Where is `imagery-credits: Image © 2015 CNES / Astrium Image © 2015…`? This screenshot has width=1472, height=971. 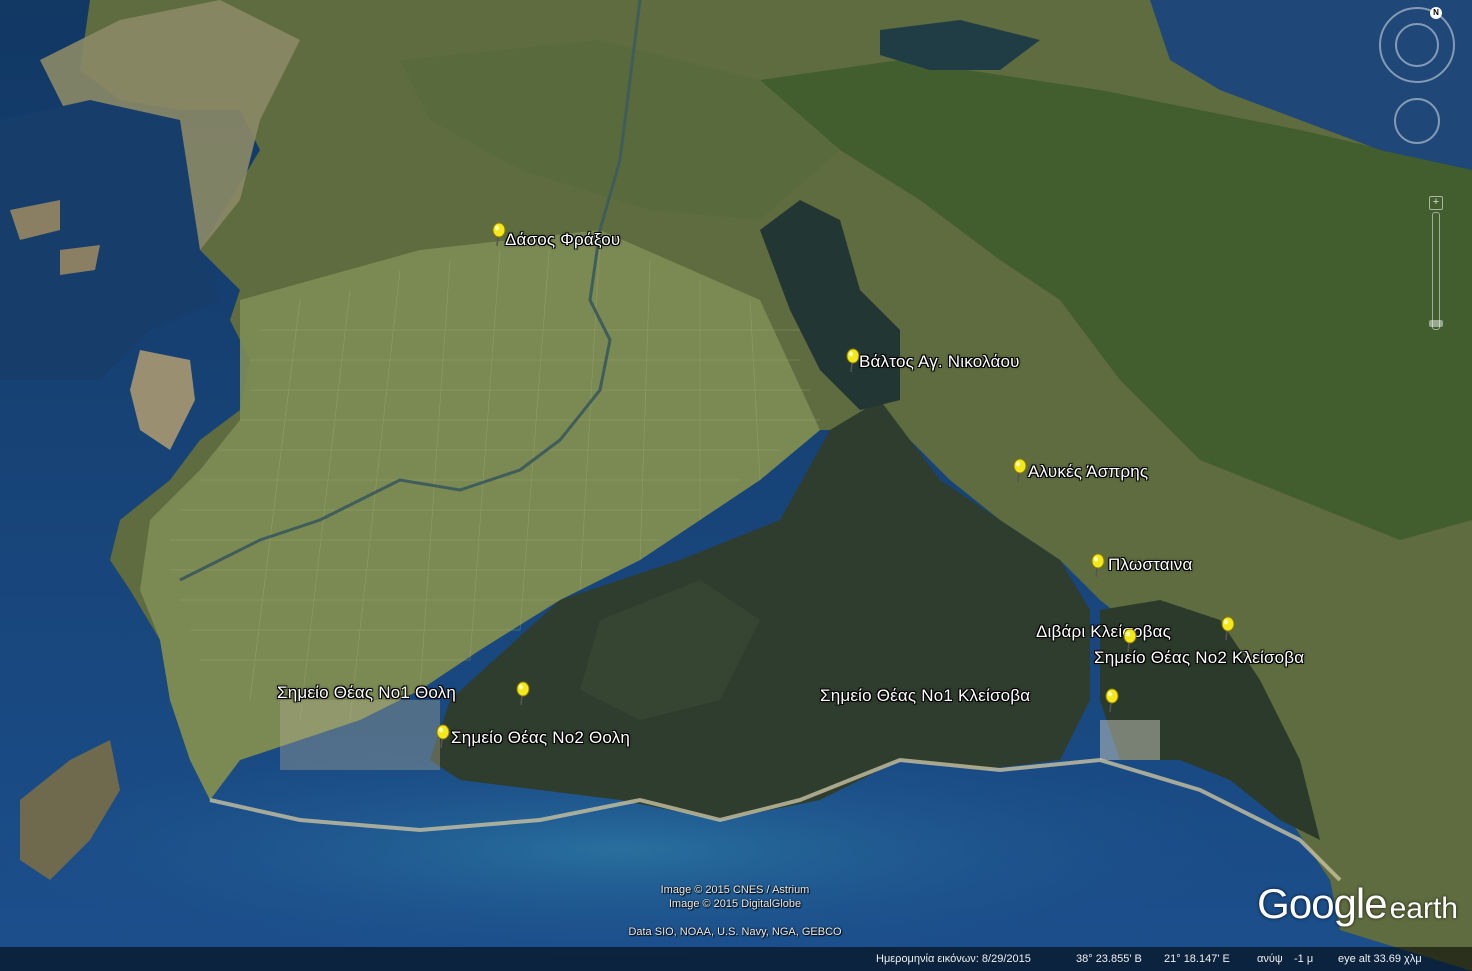 imagery-credits: Image © 2015 CNES / Astrium Image © 2015… is located at coordinates (735, 911).